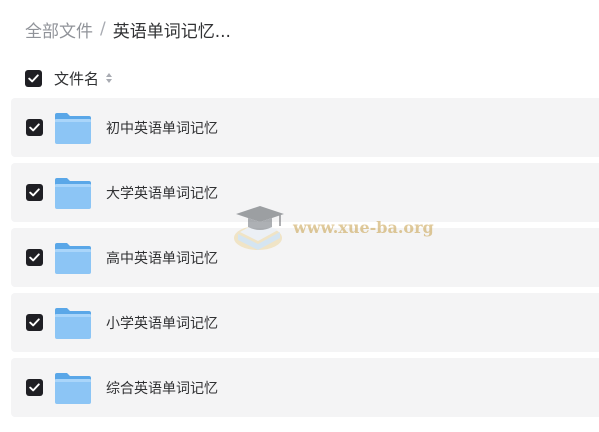 This screenshot has height=432, width=599. What do you see at coordinates (162, 323) in the screenshot?
I see `file-name: 小学英语单词记忆` at bounding box center [162, 323].